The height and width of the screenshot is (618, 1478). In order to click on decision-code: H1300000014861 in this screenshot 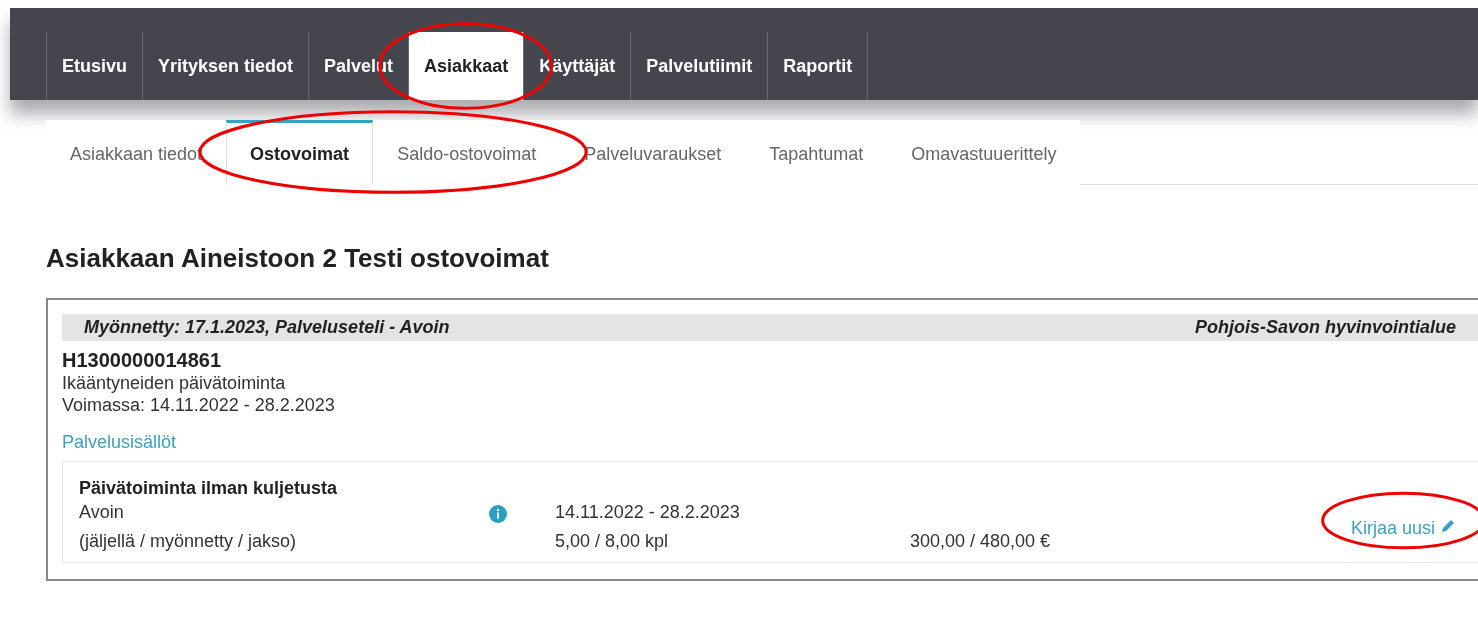, I will do `click(142, 360)`.